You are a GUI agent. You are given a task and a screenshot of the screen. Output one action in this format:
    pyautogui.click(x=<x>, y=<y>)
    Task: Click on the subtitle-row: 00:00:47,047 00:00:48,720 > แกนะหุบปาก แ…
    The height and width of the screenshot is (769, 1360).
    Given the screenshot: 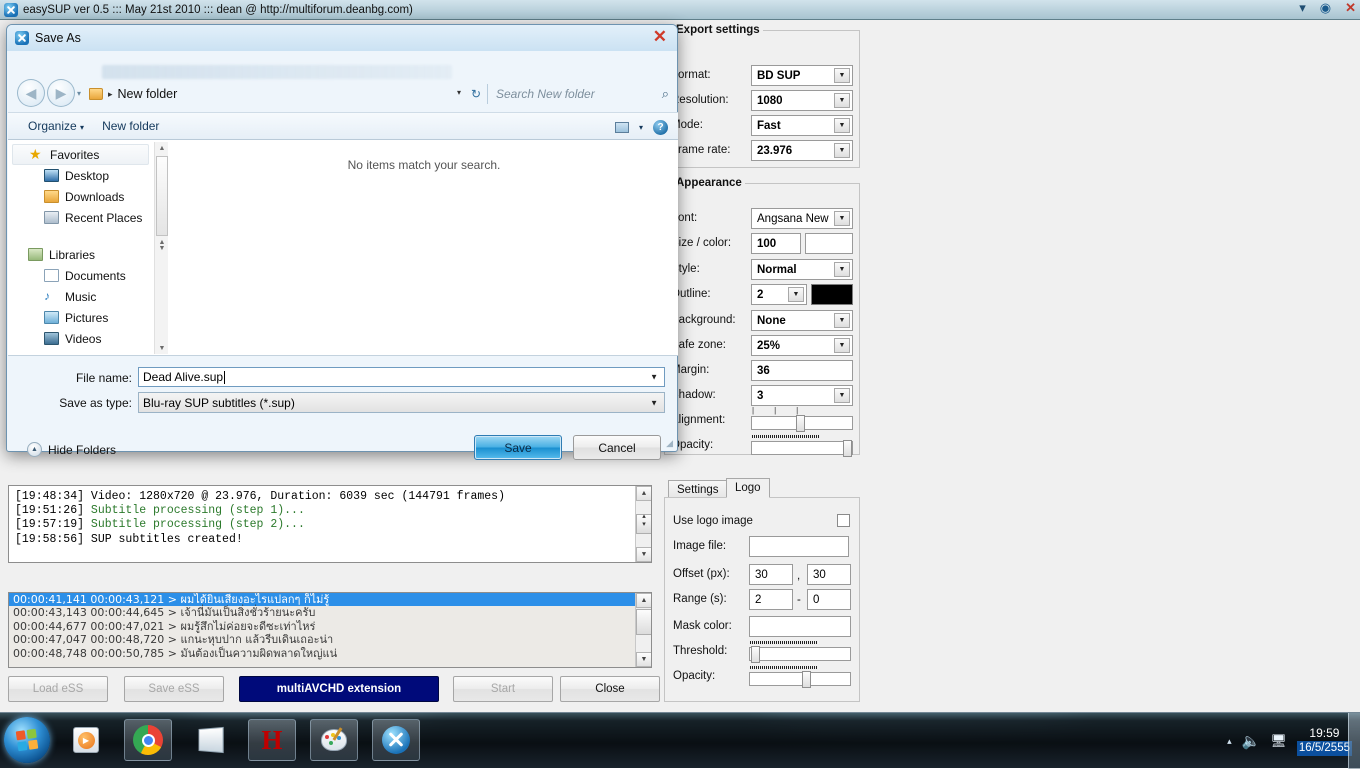 What is the action you would take?
    pyautogui.click(x=330, y=639)
    